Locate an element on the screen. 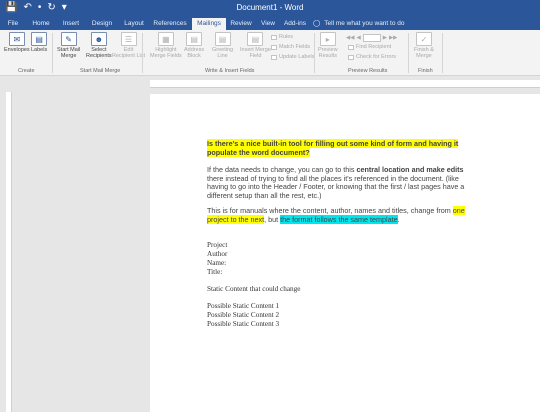 This screenshot has width=540, height=412. labels-button: ▤ Labels is located at coordinates (39, 42).